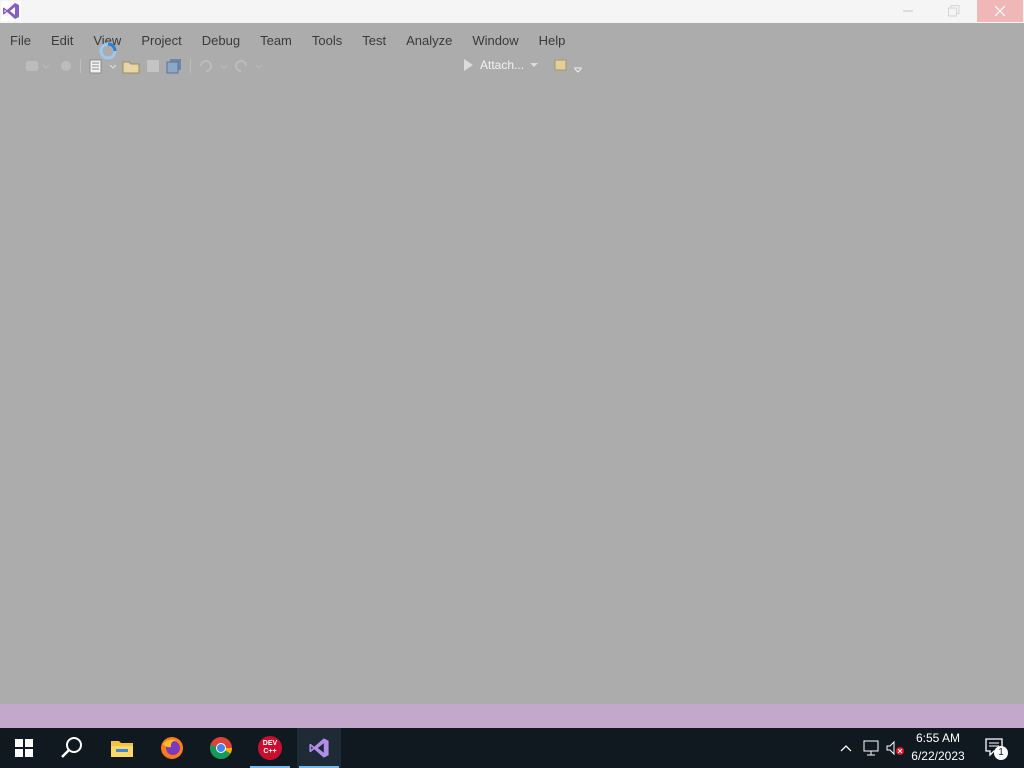  Describe the element at coordinates (512, 748) in the screenshot. I see `taskbar: DEV C++ 6:55 AM 6/22/2023 1` at that location.